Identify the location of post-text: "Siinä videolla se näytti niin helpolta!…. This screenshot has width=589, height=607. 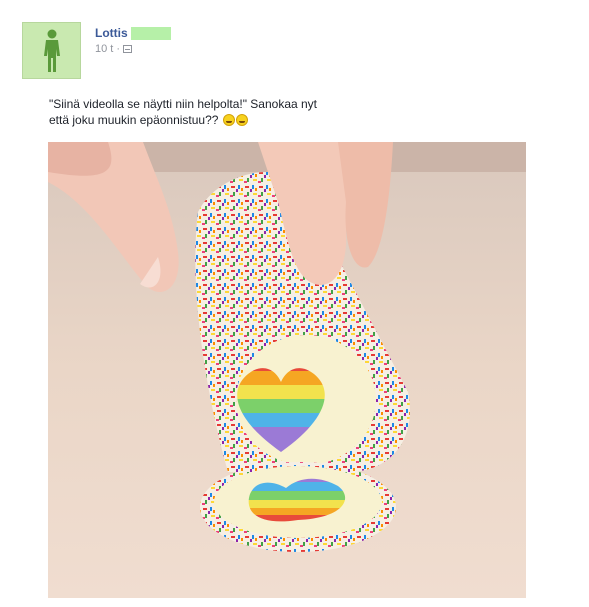
(229, 112).